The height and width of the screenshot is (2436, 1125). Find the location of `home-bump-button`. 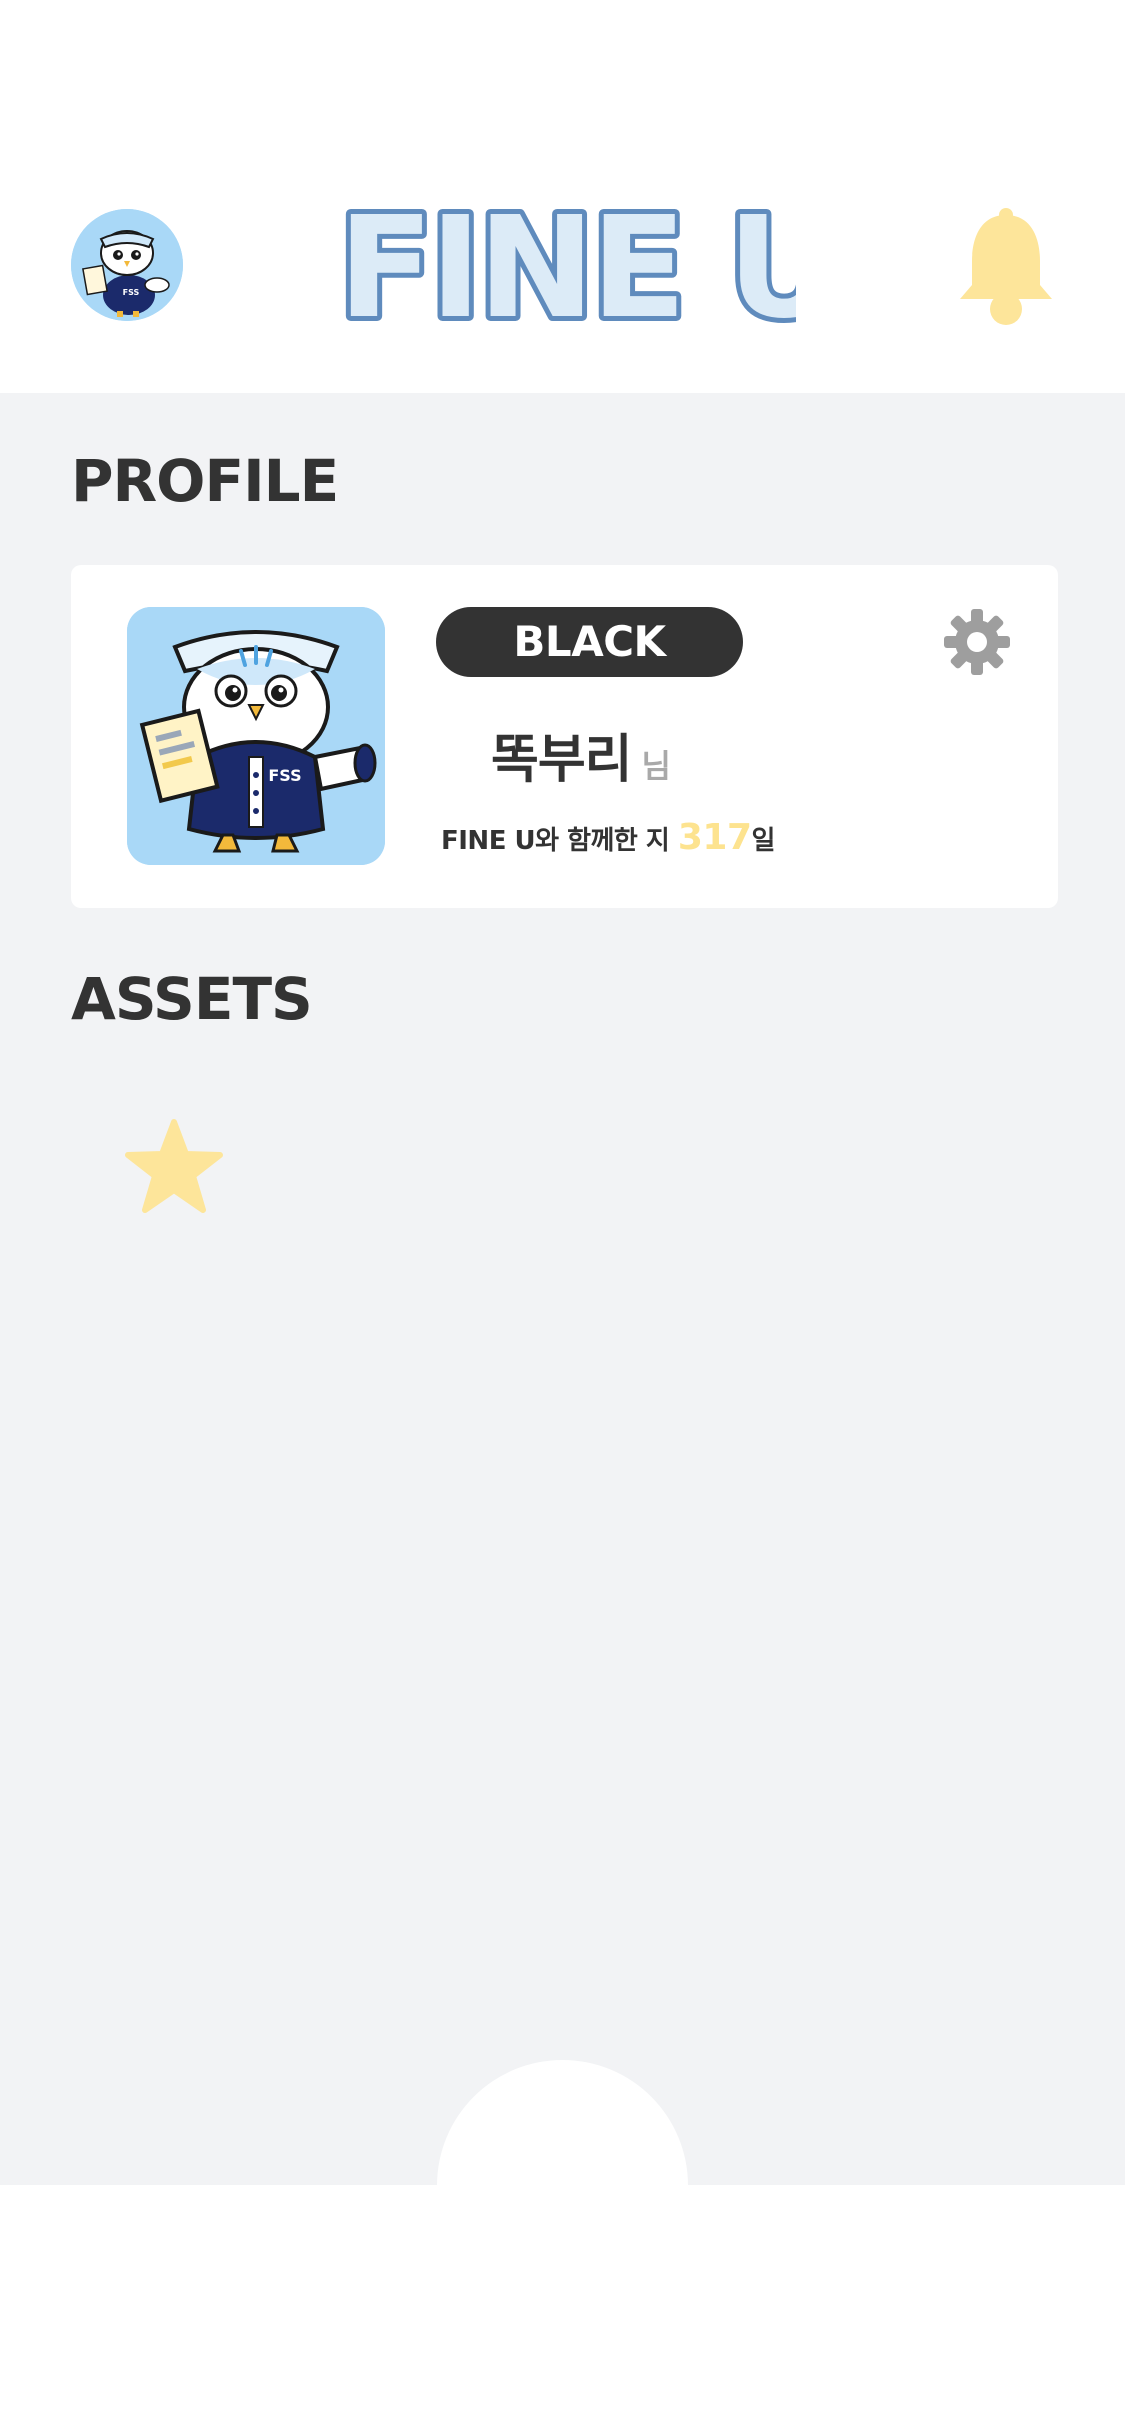

home-bump-button is located at coordinates (562, 2185).